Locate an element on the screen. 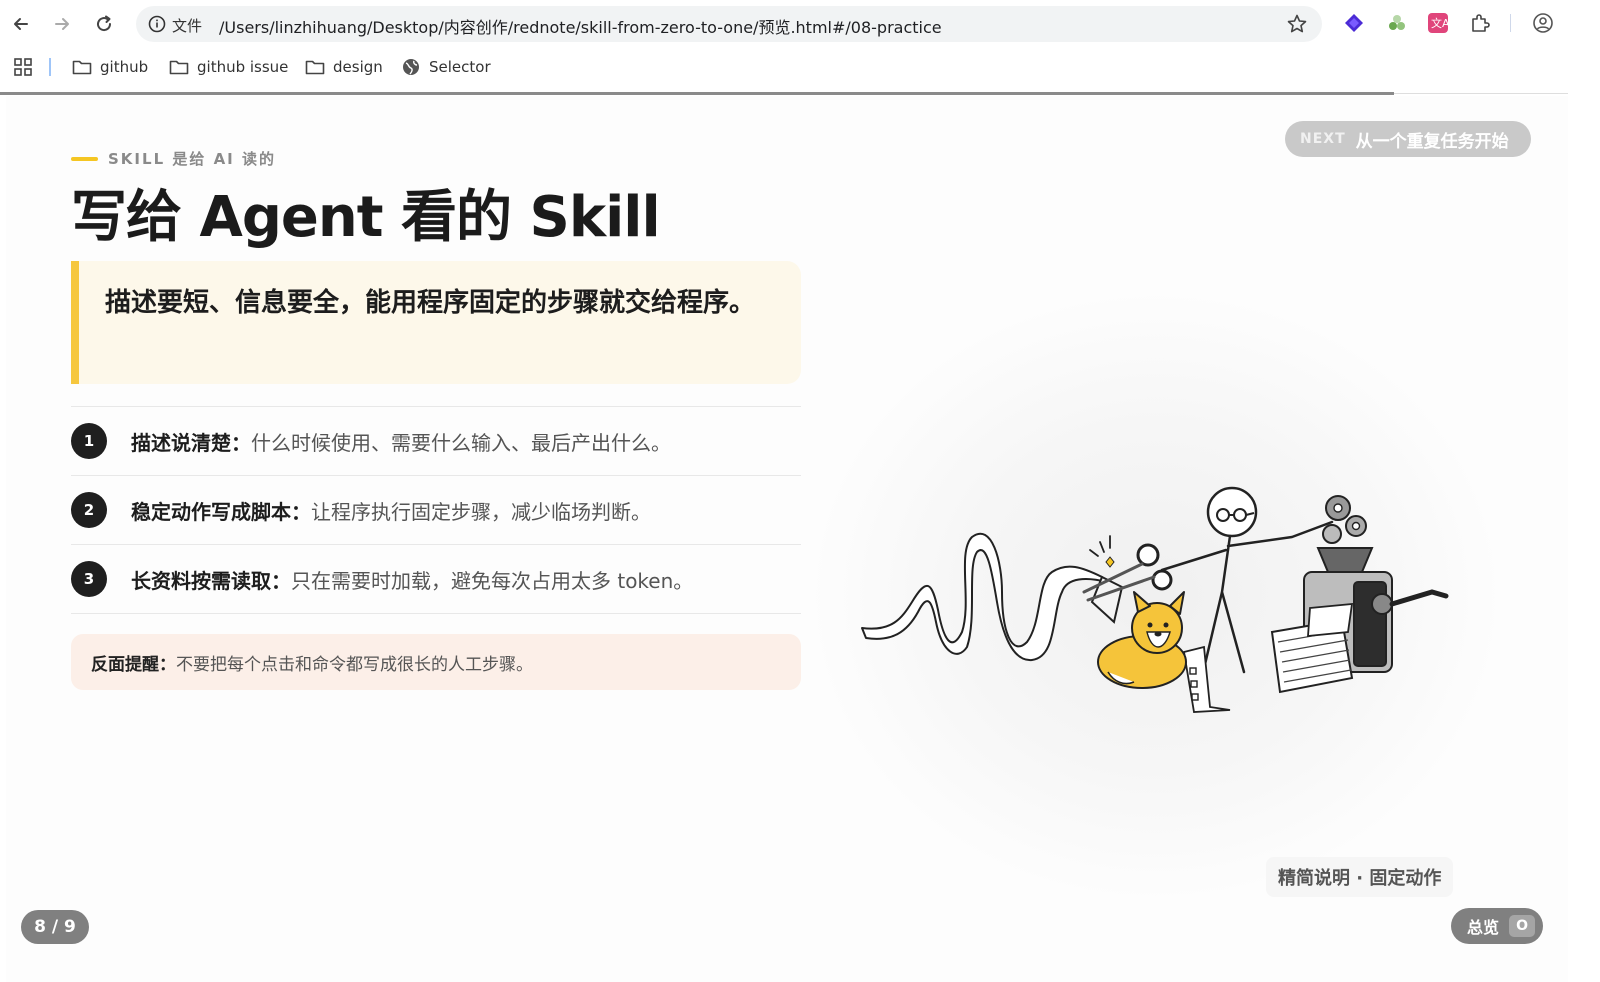 The height and width of the screenshot is (982, 1600). item-description: 让程序执行固定步骤，减少临场判断。 is located at coordinates (481, 511).